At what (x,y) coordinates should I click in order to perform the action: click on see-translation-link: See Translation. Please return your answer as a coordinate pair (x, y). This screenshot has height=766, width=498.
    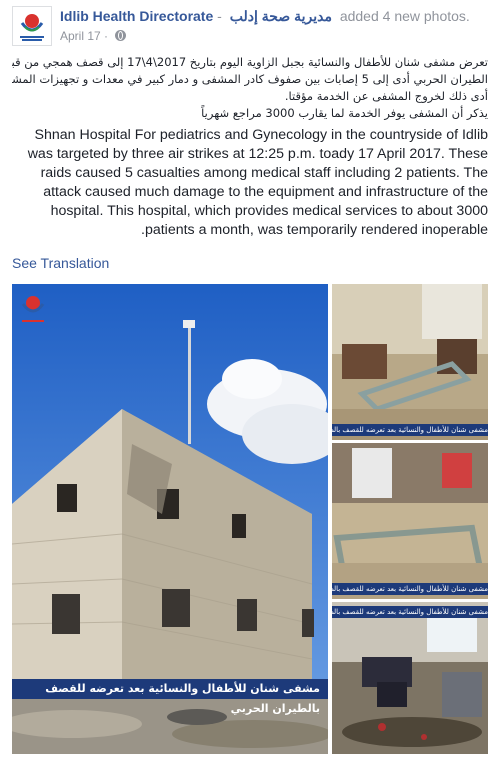
    Looking at the image, I should click on (60, 263).